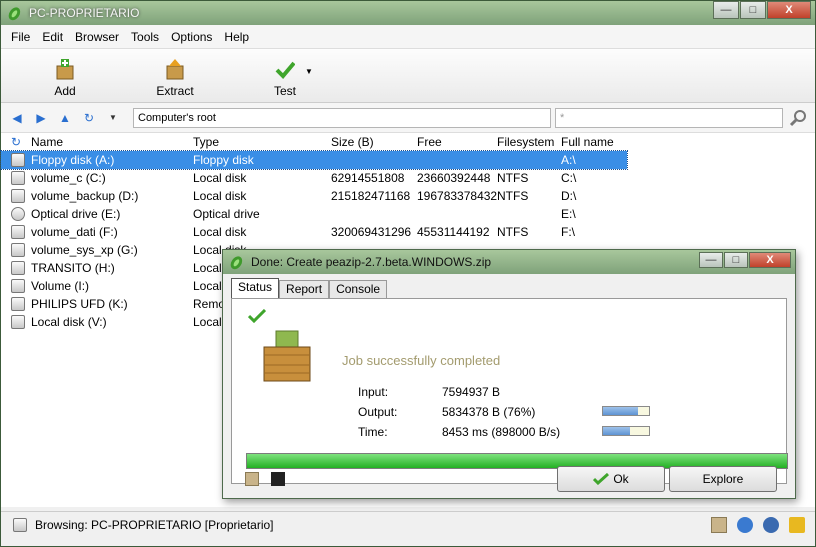 The width and height of the screenshot is (816, 547). I want to click on menu-tools: Tools, so click(145, 37).